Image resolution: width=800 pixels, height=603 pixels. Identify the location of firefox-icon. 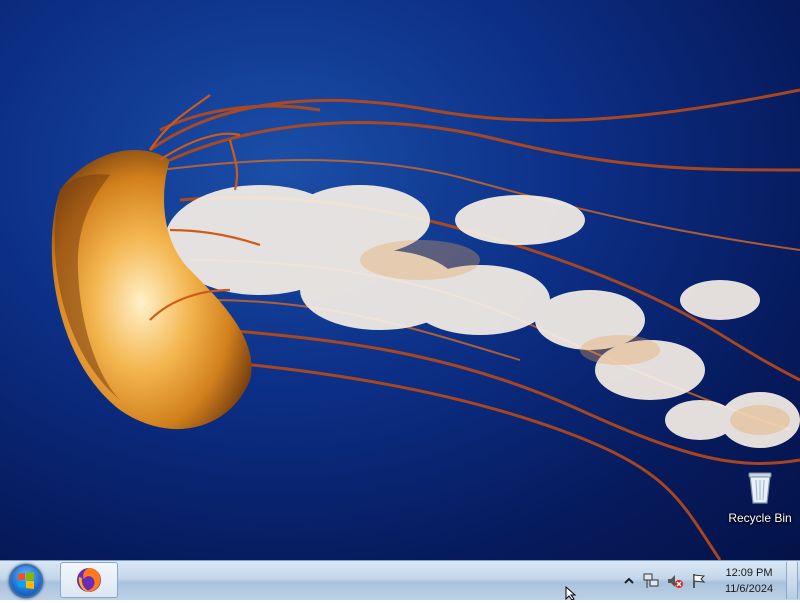
(89, 580).